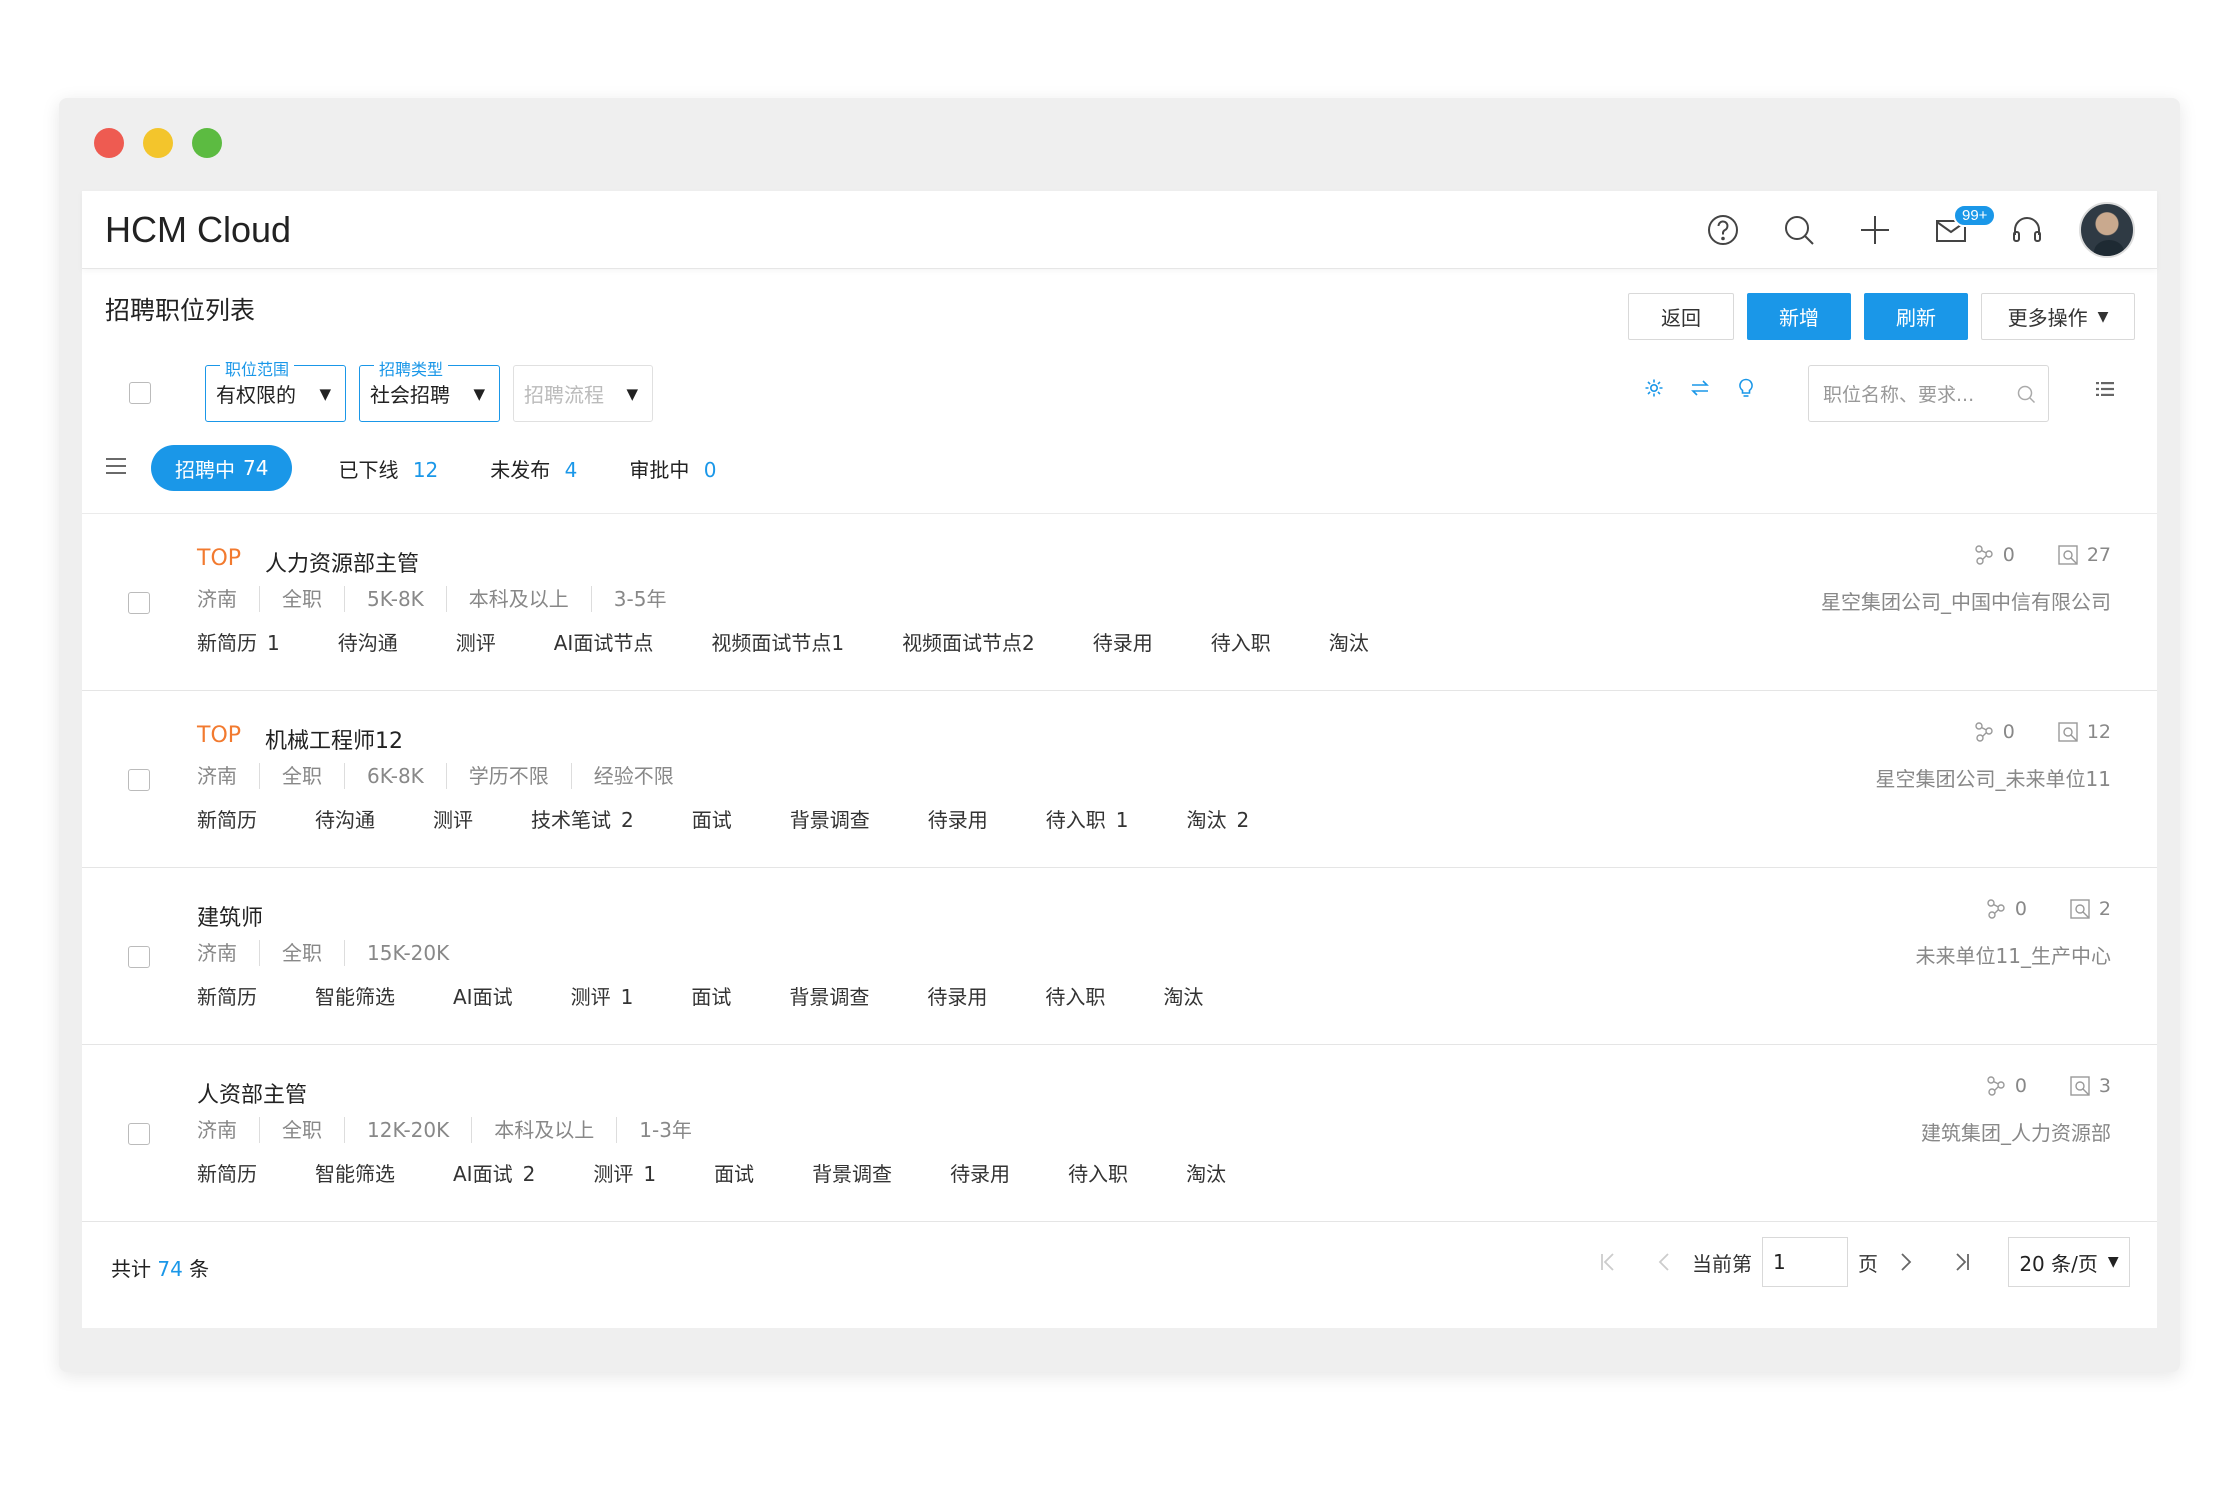  I want to click on page-number-input: 1, so click(1805, 1262).